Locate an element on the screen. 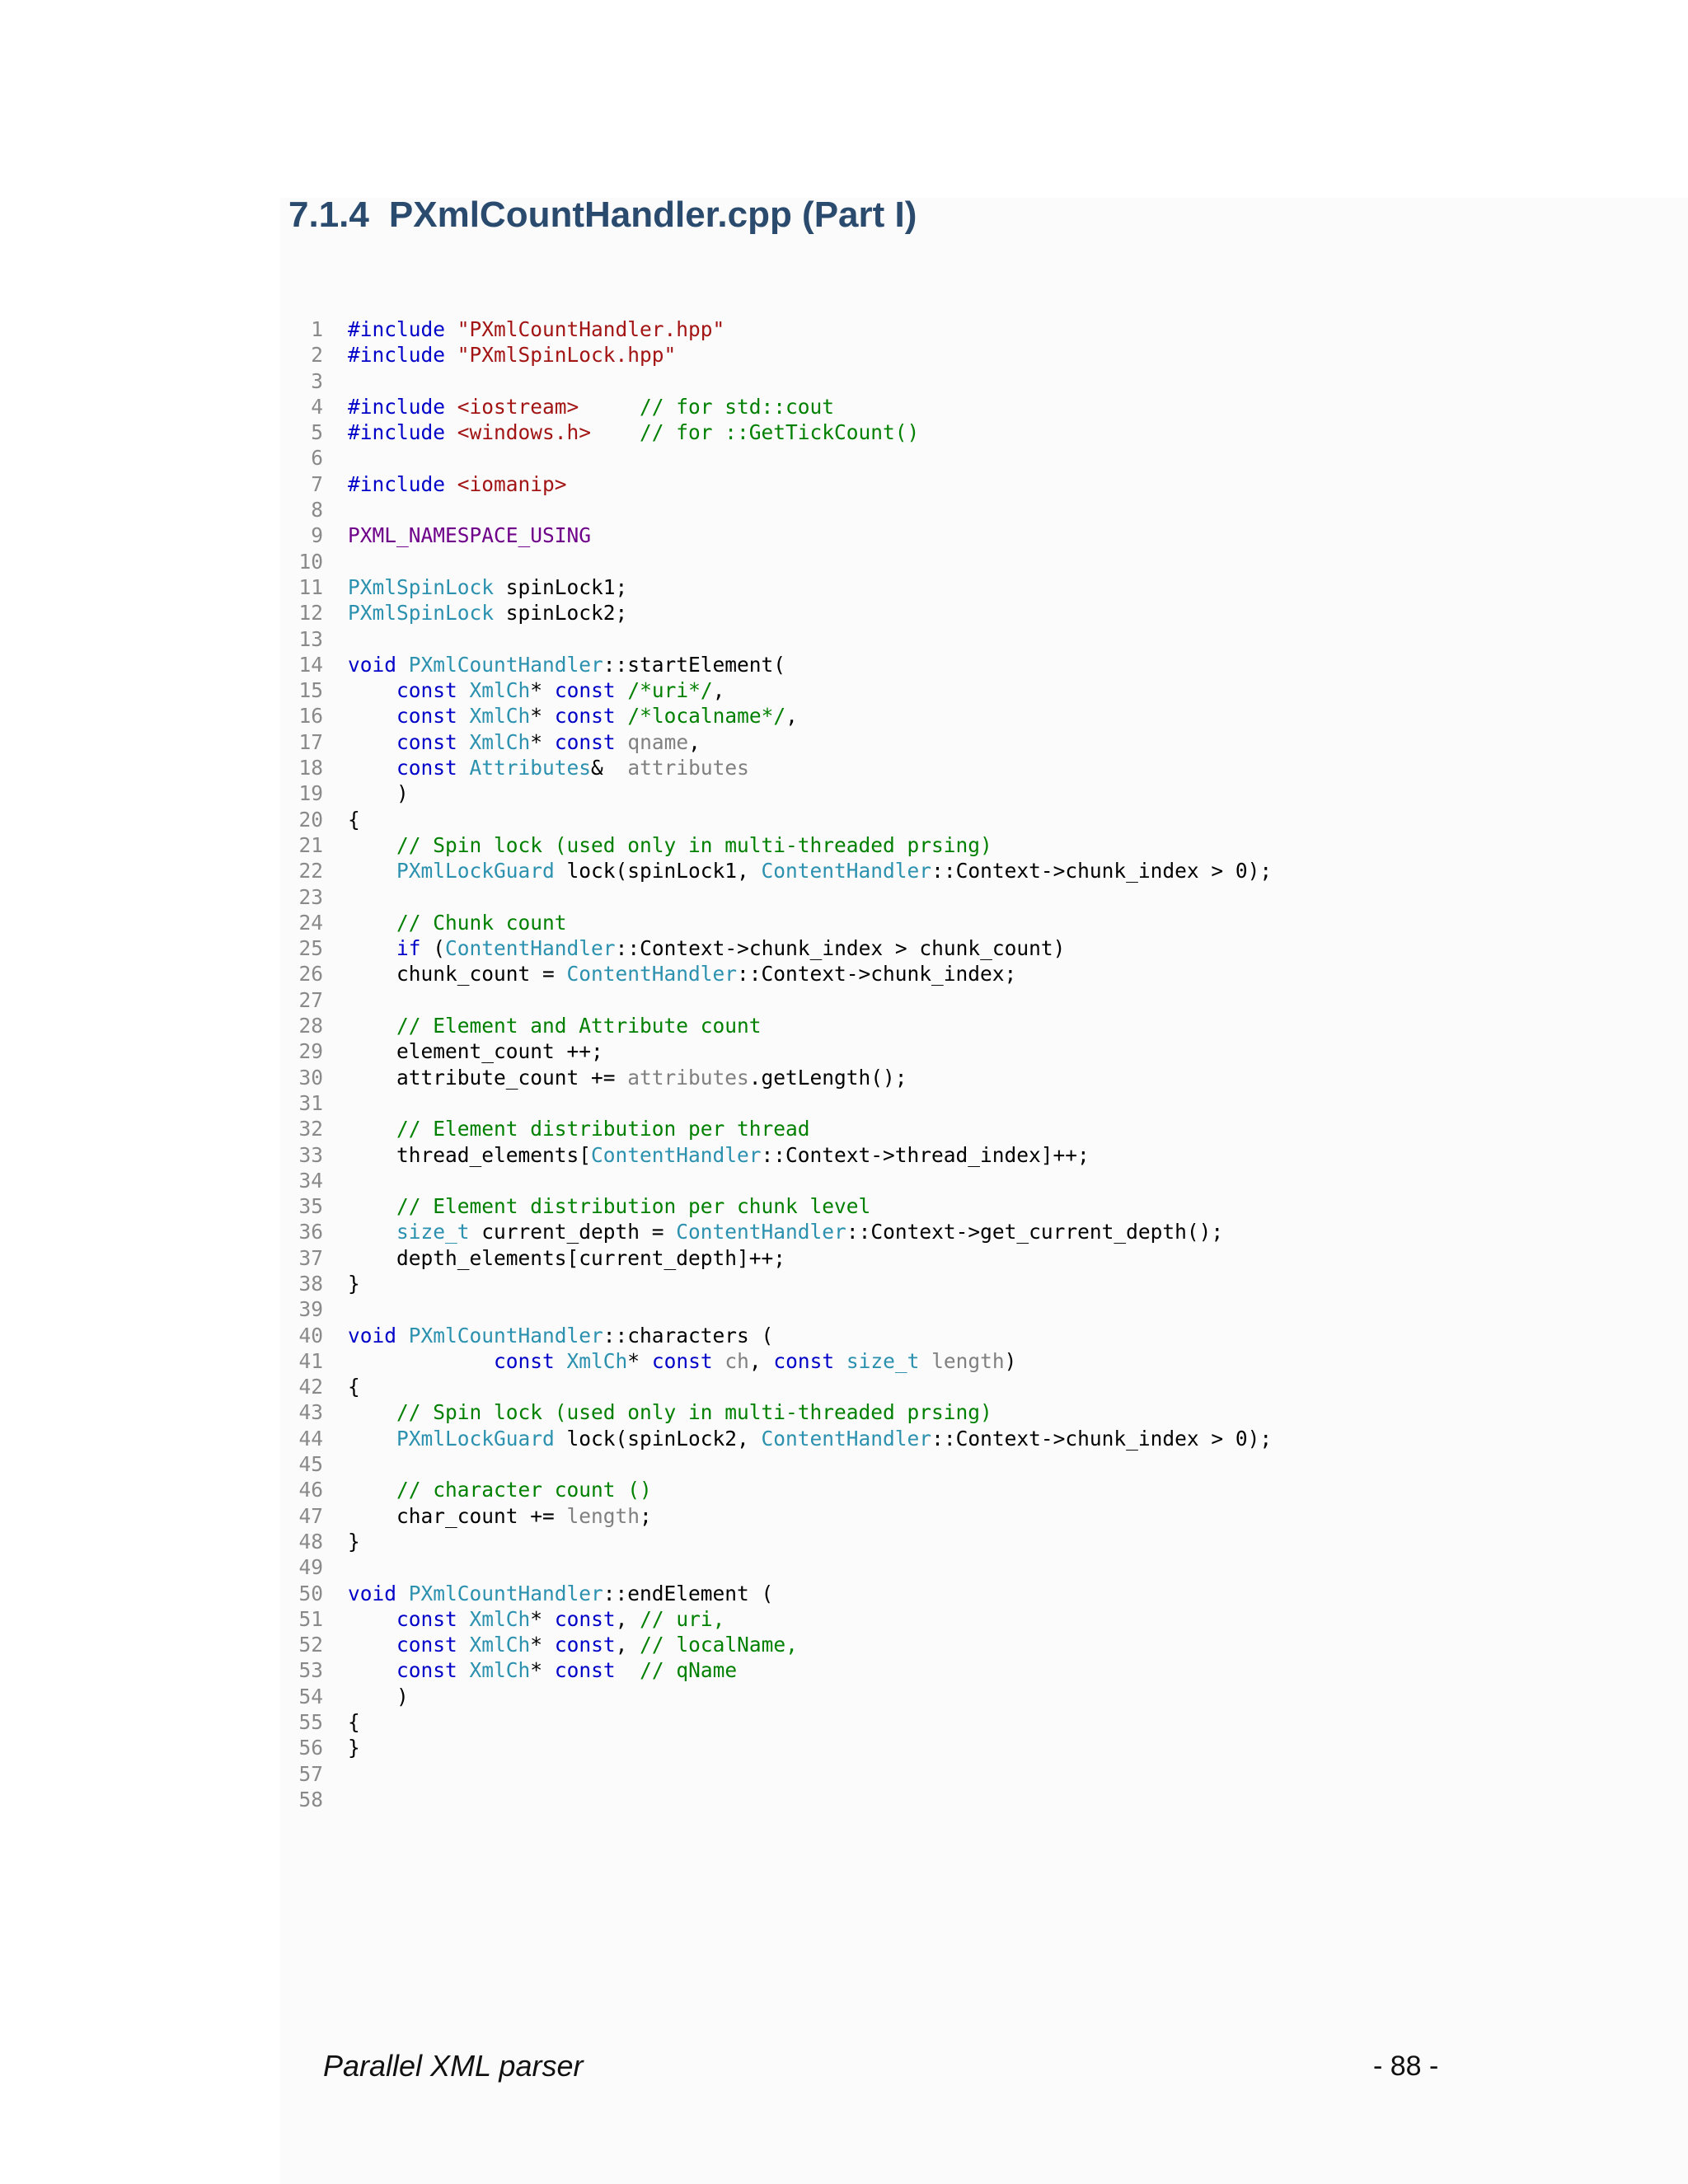 This screenshot has height=2184, width=1688. code-text: ::Context->get_current_depth(); is located at coordinates (1035, 1232).